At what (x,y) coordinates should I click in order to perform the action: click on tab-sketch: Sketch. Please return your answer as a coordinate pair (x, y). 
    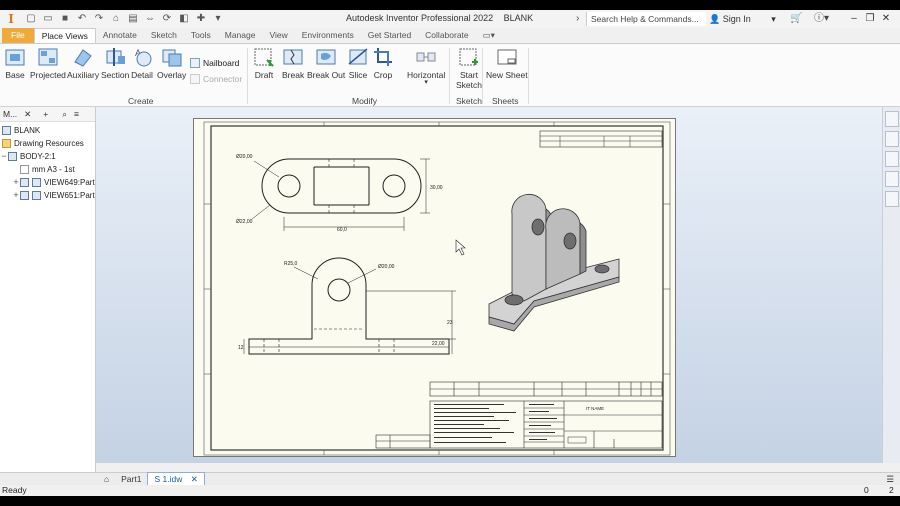
    Looking at the image, I should click on (164, 35).